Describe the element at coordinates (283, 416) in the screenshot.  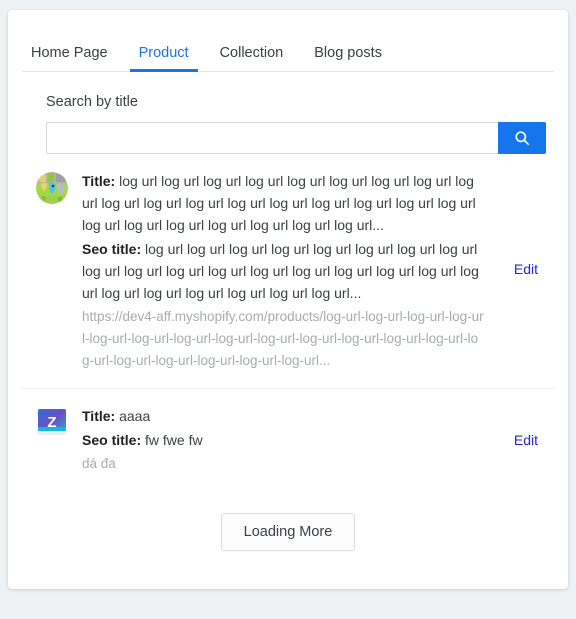
I see `item-title-line: Title: aaaa` at that location.